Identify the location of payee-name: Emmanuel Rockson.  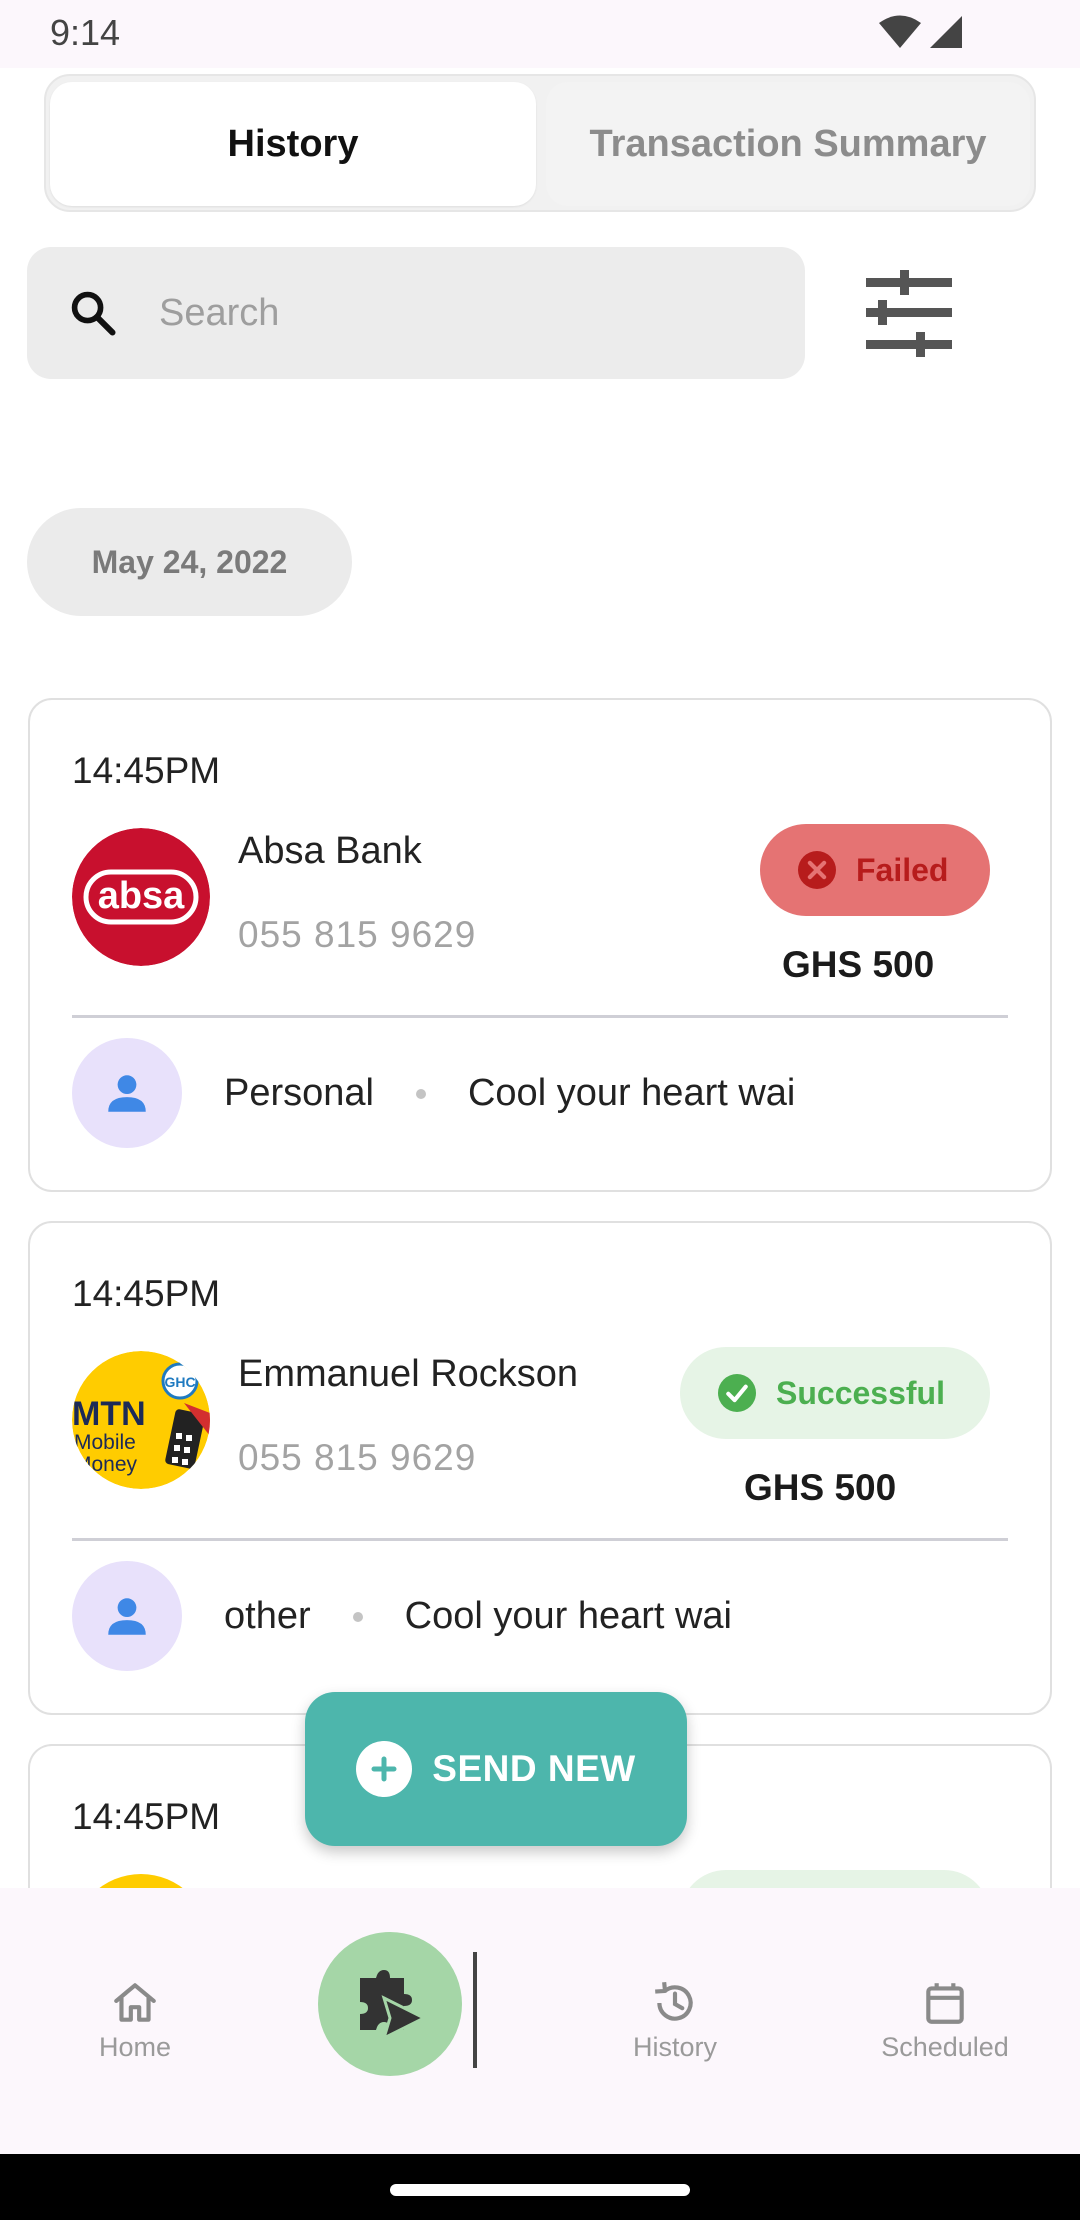
(408, 1374).